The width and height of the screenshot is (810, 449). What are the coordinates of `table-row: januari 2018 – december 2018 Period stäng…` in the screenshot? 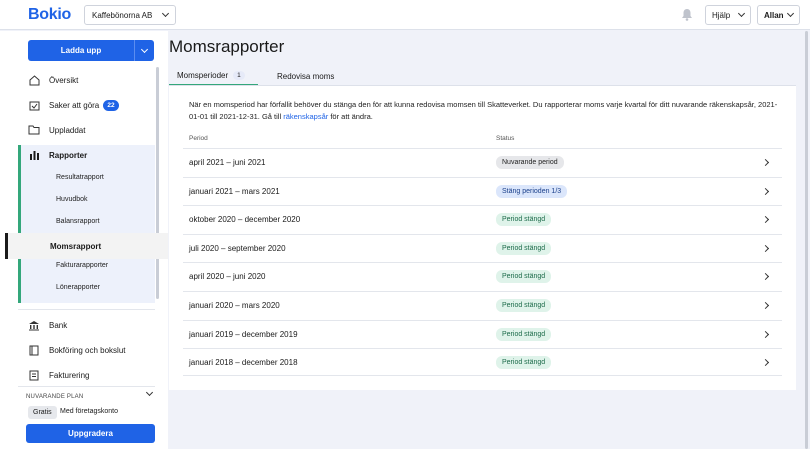 It's located at (482, 362).